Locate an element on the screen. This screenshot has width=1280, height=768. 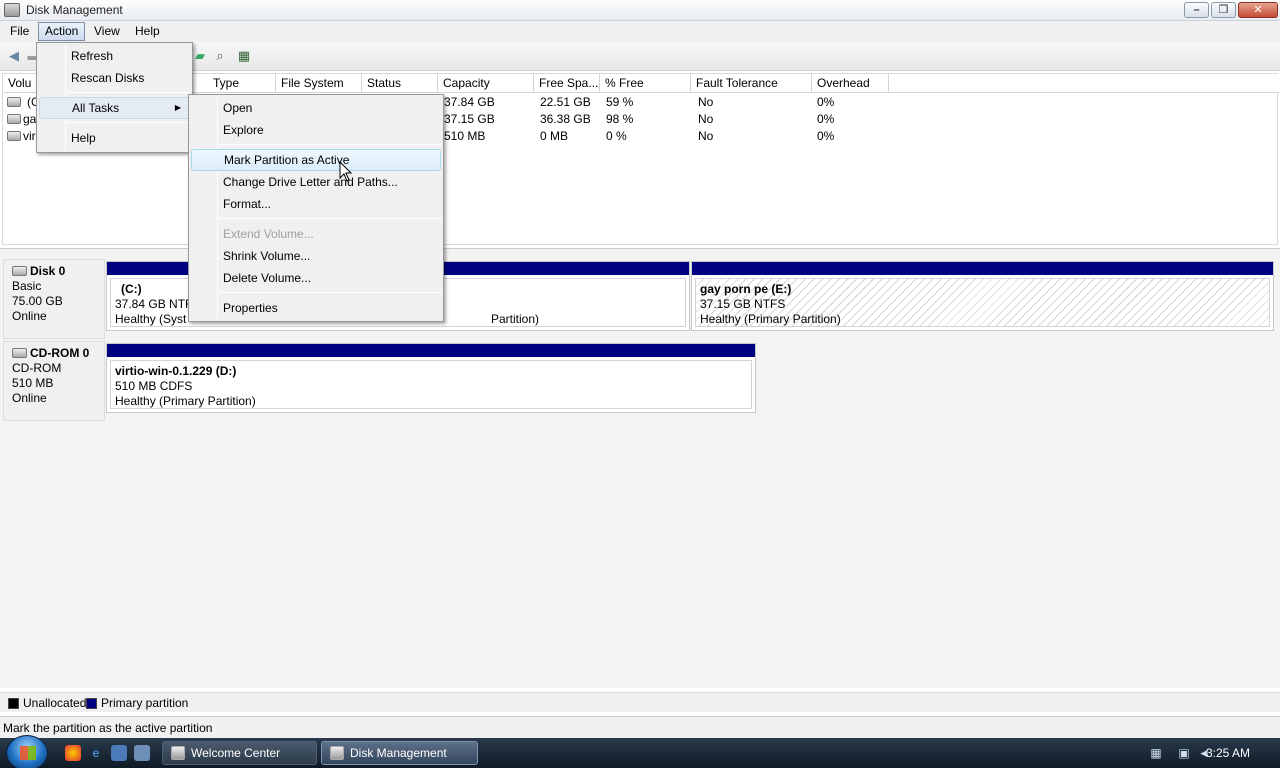
disk-name-text: CD-ROM 0 is located at coordinates (60, 353).